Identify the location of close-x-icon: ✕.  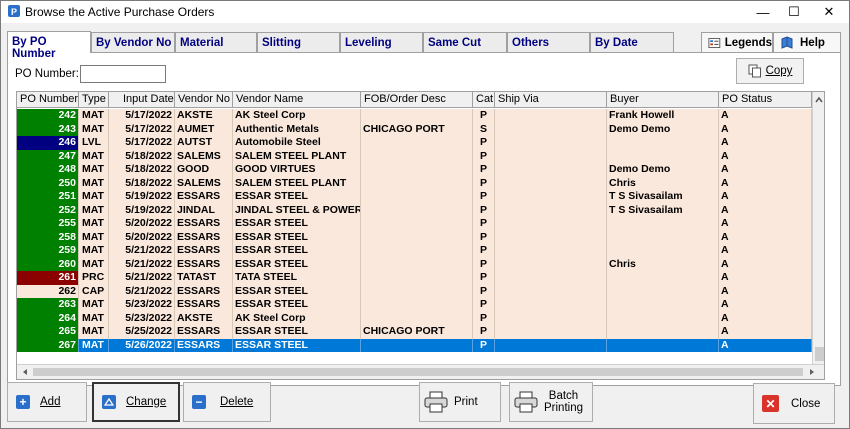
(770, 403).